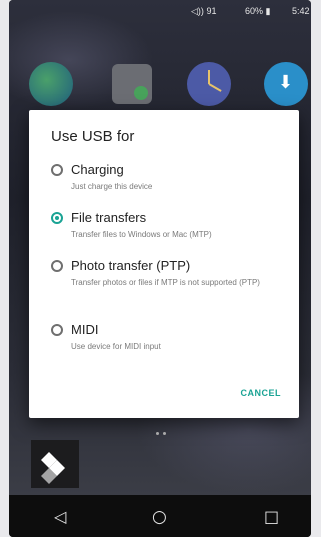  Describe the element at coordinates (97, 169) in the screenshot. I see `option-label: Charging` at that location.